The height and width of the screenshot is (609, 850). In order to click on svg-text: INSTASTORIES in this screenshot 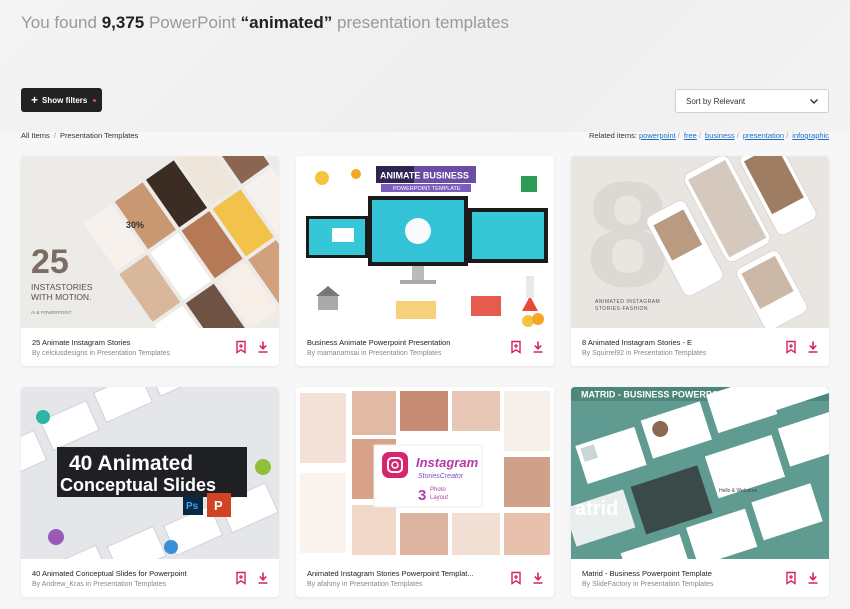, I will do `click(62, 287)`.